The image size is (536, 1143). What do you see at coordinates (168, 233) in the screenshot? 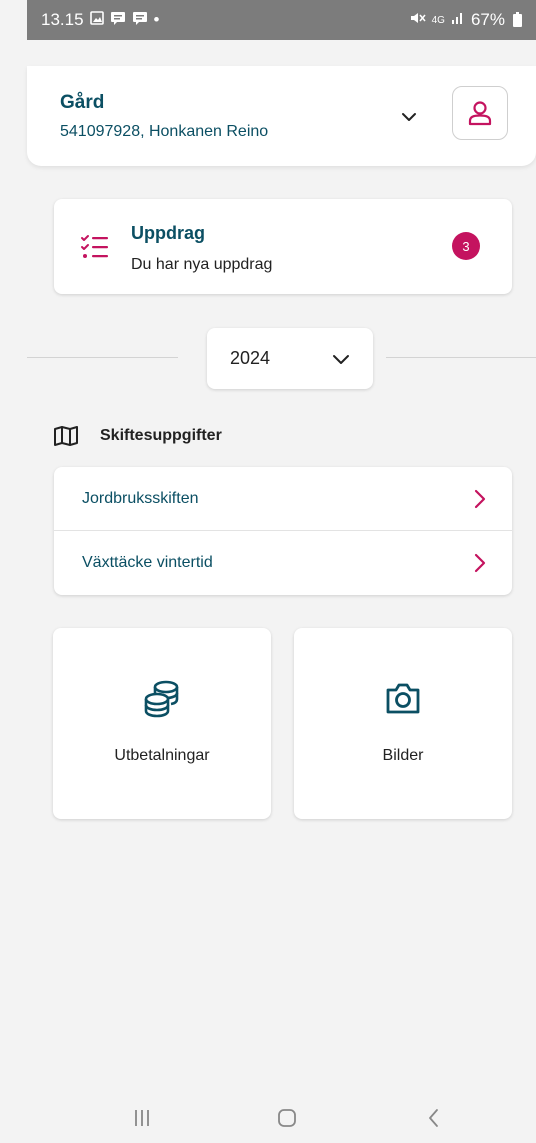
I see `assignments-title: Uppdrag` at bounding box center [168, 233].